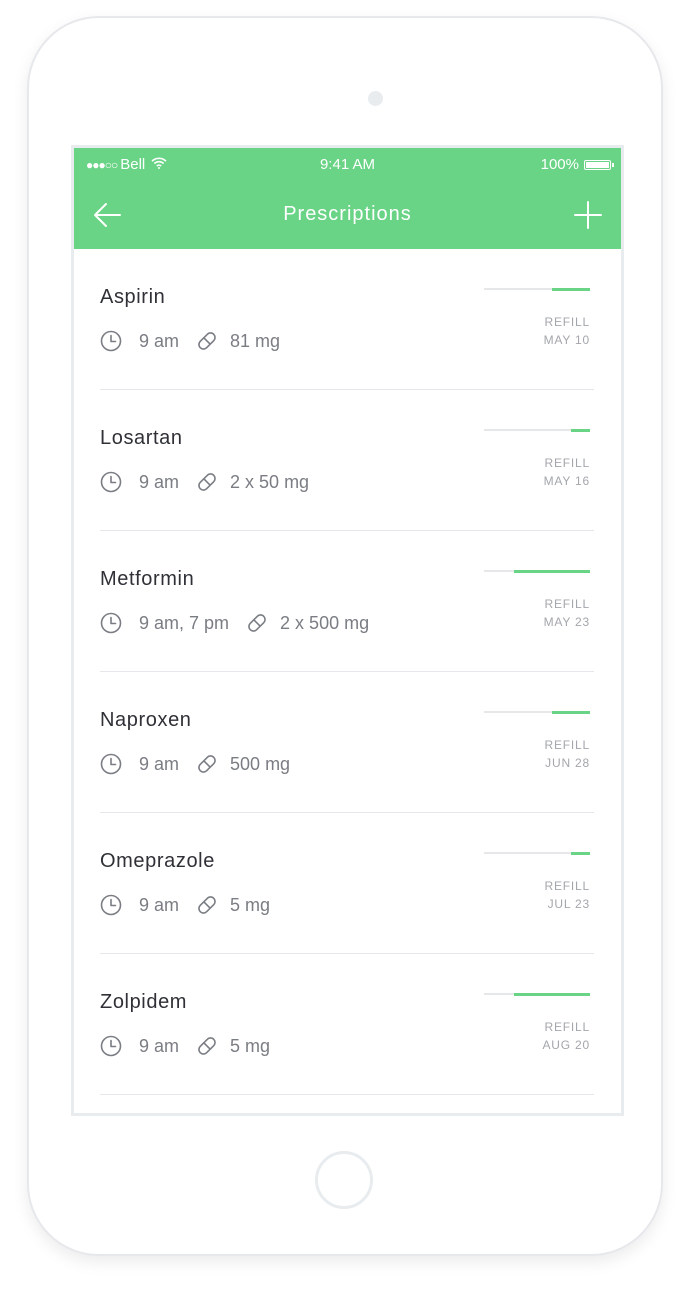  Describe the element at coordinates (568, 904) in the screenshot. I see `refill-date: JUL 23` at that location.